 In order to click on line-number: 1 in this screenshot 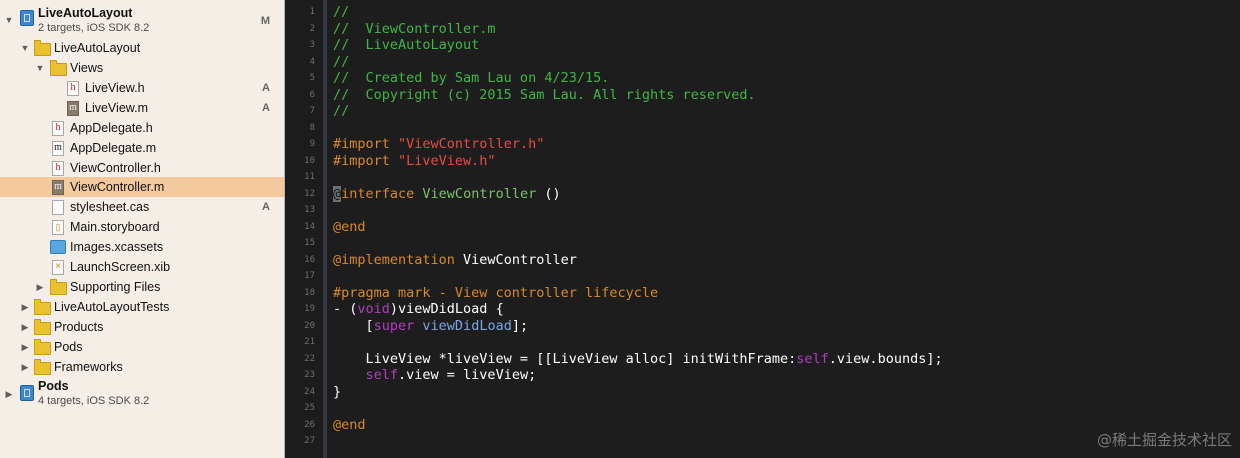, I will do `click(312, 12)`.